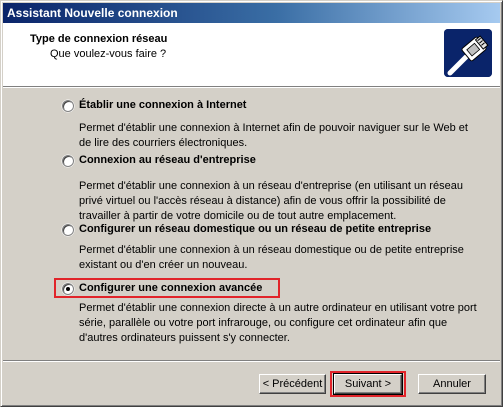 The width and height of the screenshot is (503, 407). Describe the element at coordinates (251, 13) in the screenshot. I see `title-bar: Assistant Nouvelle connexion` at that location.